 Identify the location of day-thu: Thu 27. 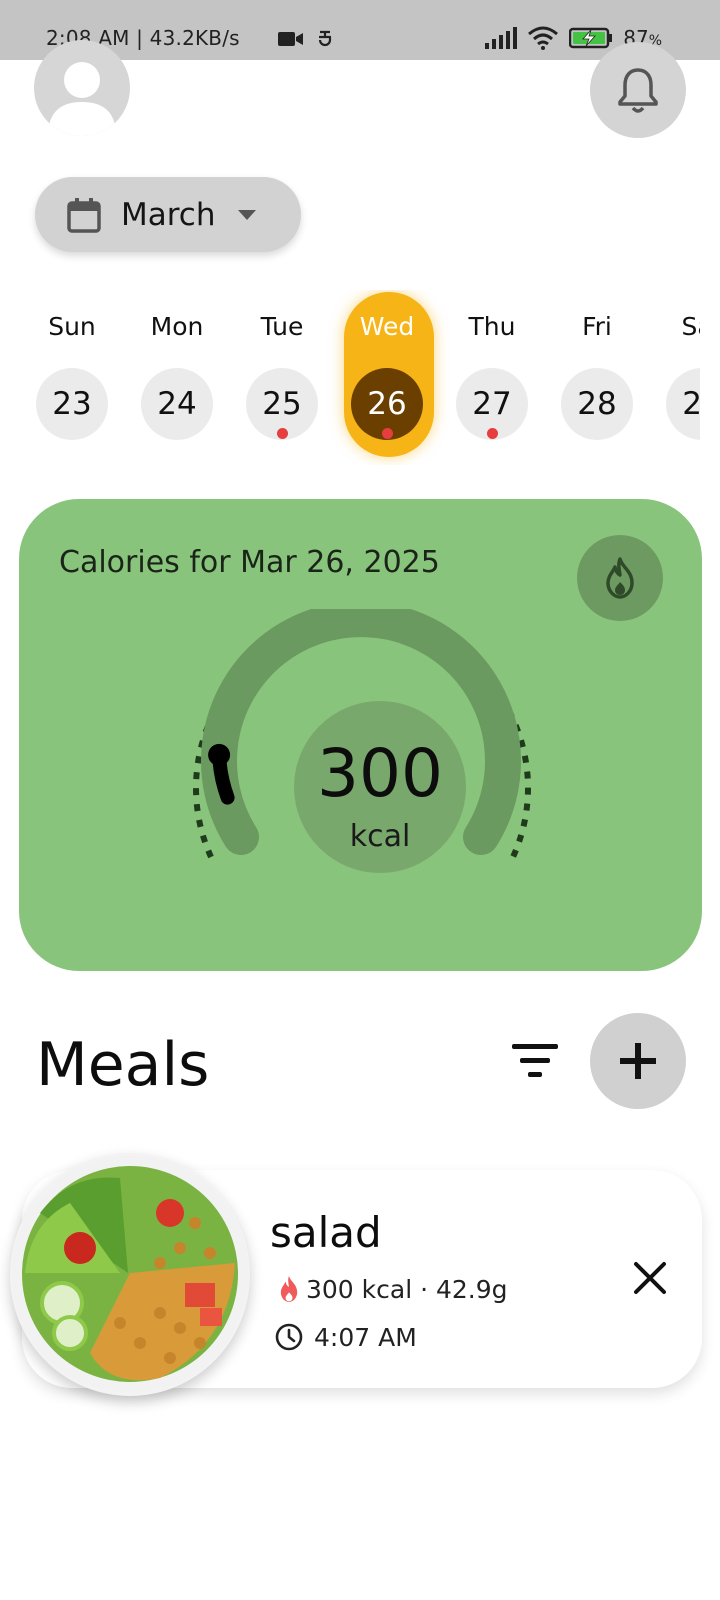
(492, 377).